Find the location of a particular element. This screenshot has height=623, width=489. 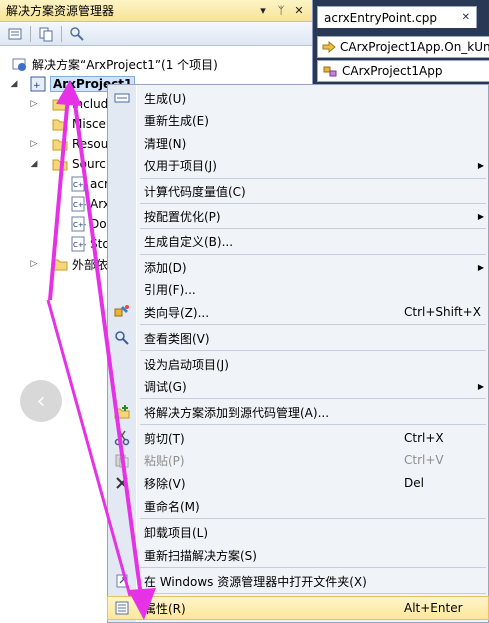

previous-nav-button: ‹ is located at coordinates (41, 401).